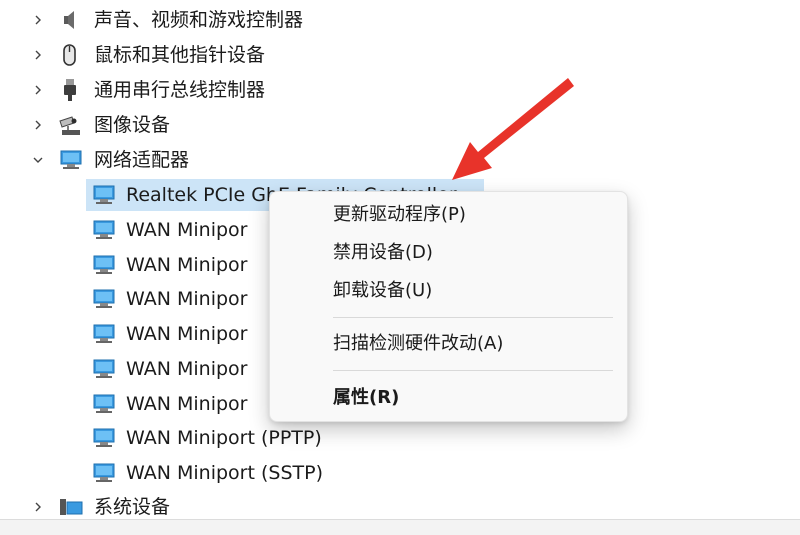  Describe the element at coordinates (70, 20) in the screenshot. I see `speaker-icon` at that location.